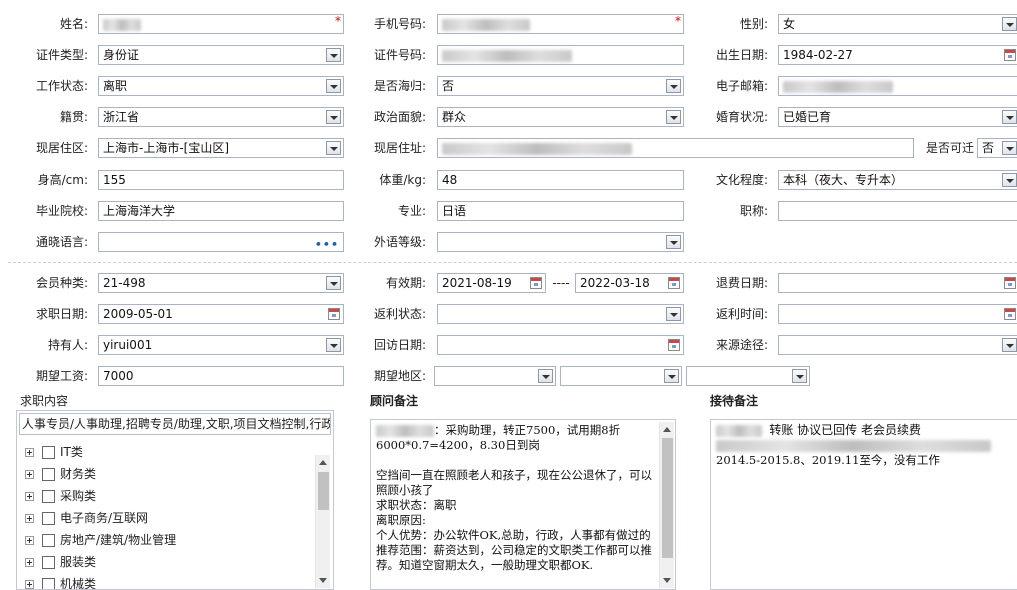  Describe the element at coordinates (221, 376) in the screenshot. I see `salary-field: 7000` at that location.